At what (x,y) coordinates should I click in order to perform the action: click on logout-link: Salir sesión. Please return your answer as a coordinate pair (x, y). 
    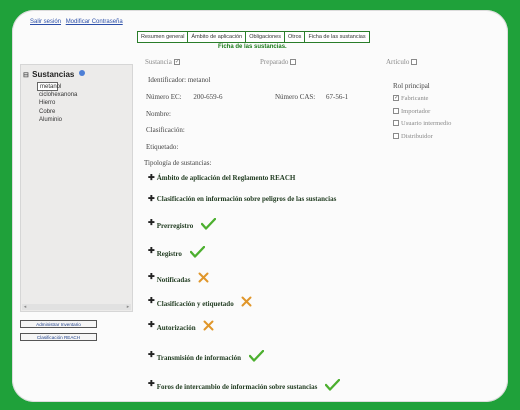
    Looking at the image, I should click on (45, 22).